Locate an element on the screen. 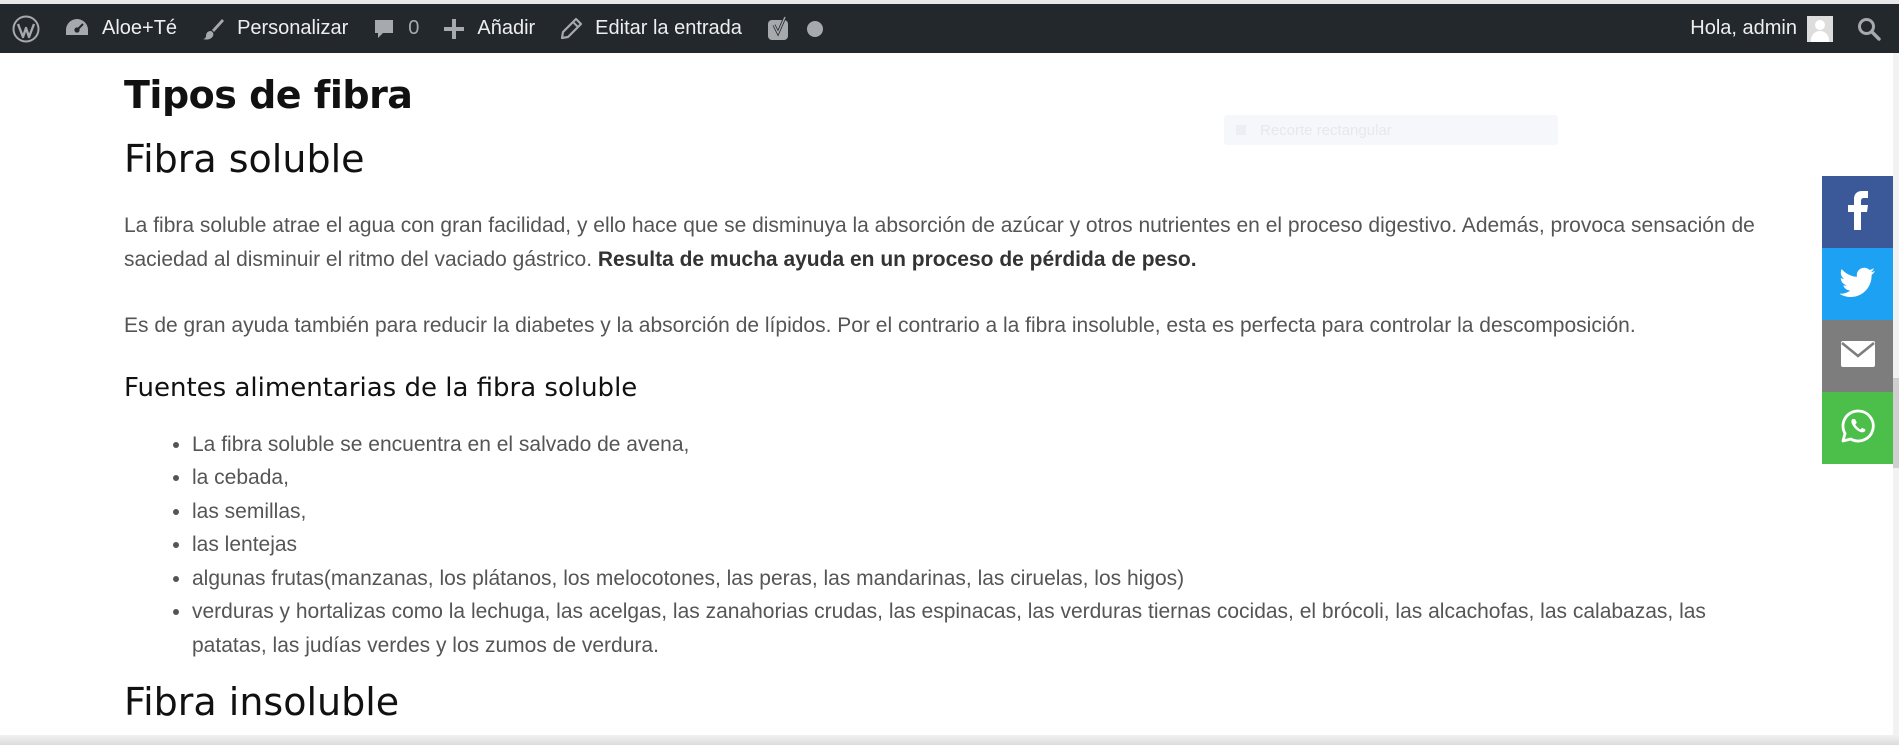 Image resolution: width=1899 pixels, height=745 pixels. heading-tipos-de-fibra: Tipos de fibra is located at coordinates (268, 95).